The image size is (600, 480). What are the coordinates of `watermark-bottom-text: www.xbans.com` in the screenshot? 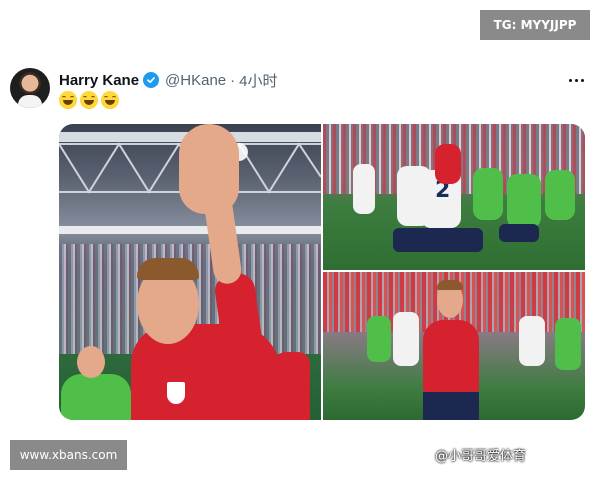 It's located at (68, 455).